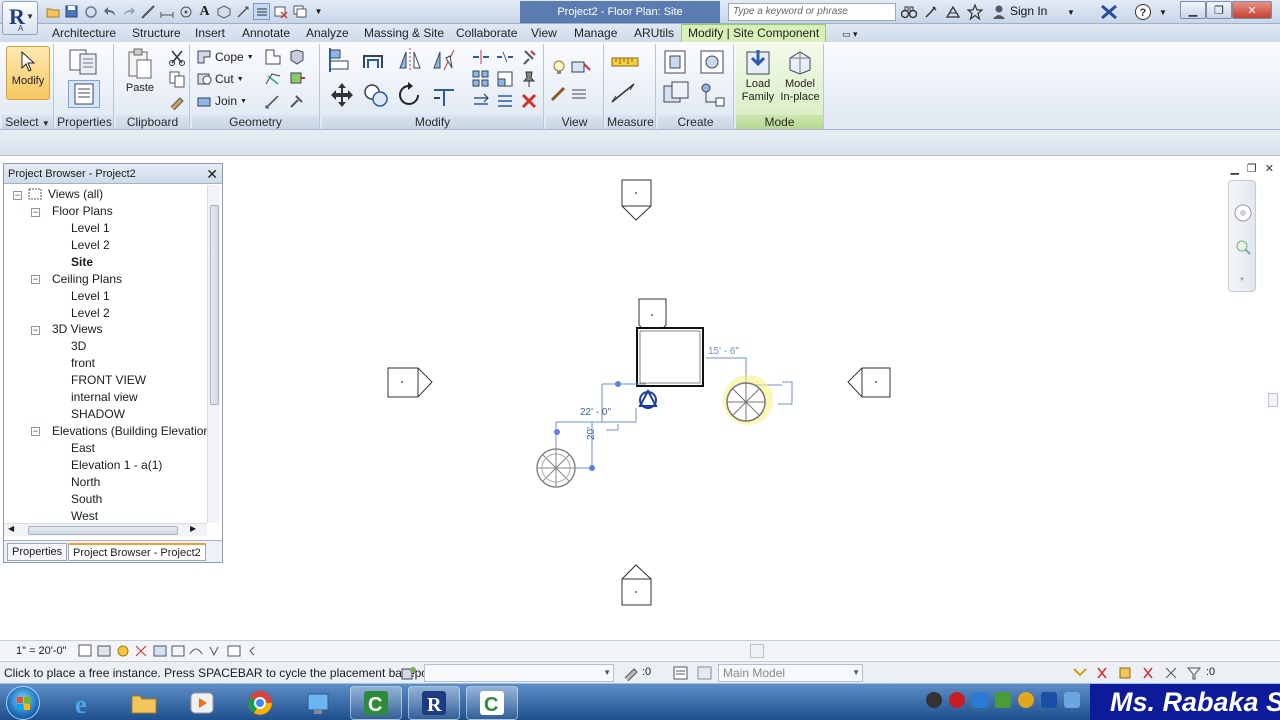 Image resolution: width=1280 pixels, height=720 pixels. Describe the element at coordinates (273, 57) in the screenshot. I see `wall-joins-icon` at that location.